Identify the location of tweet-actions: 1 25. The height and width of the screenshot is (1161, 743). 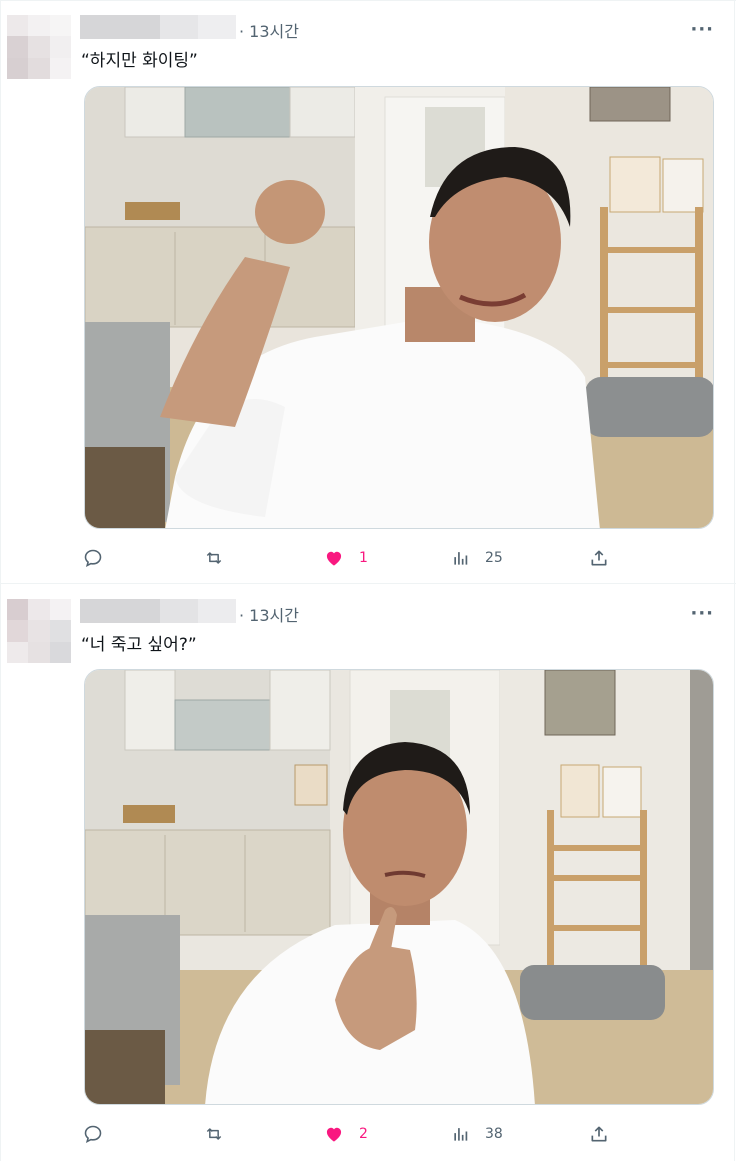
(351, 558).